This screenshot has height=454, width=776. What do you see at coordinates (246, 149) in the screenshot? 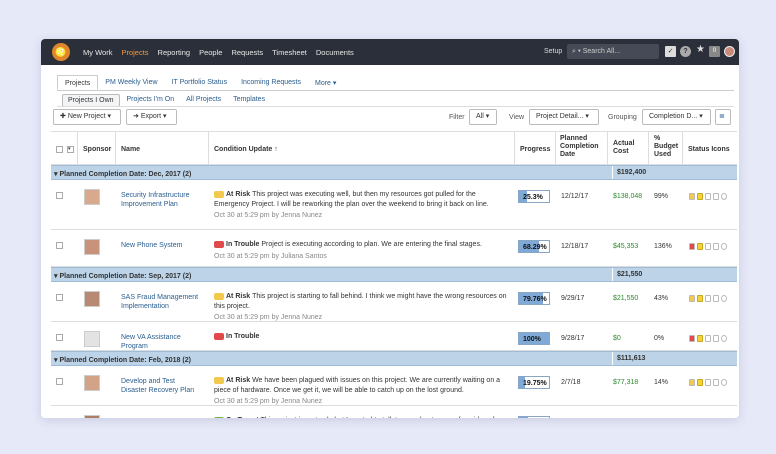
I see `col-condition-update: Condition Update ↑` at bounding box center [246, 149].